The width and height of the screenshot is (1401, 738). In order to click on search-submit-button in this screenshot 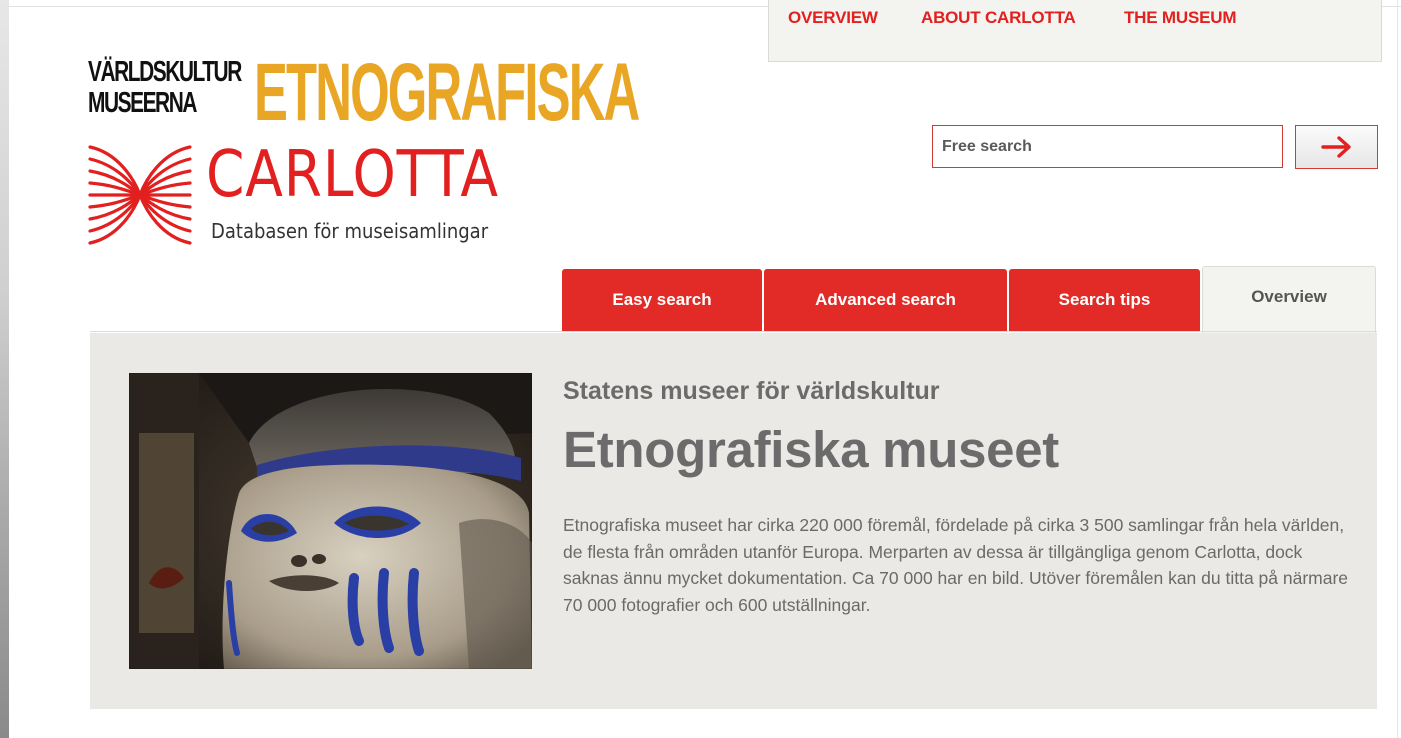, I will do `click(1336, 147)`.